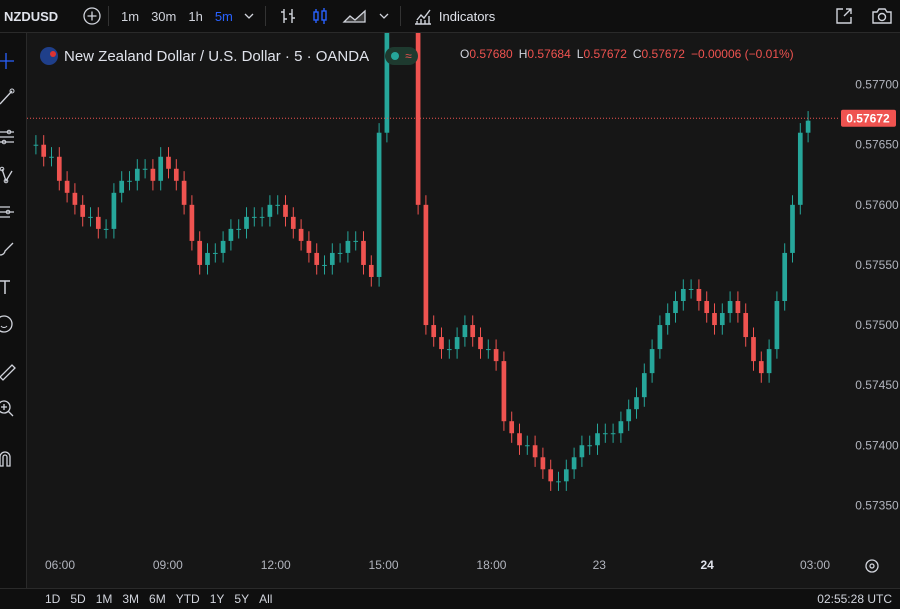 This screenshot has height=609, width=900. What do you see at coordinates (320, 16) in the screenshot?
I see `candles-chart-type-icon` at bounding box center [320, 16].